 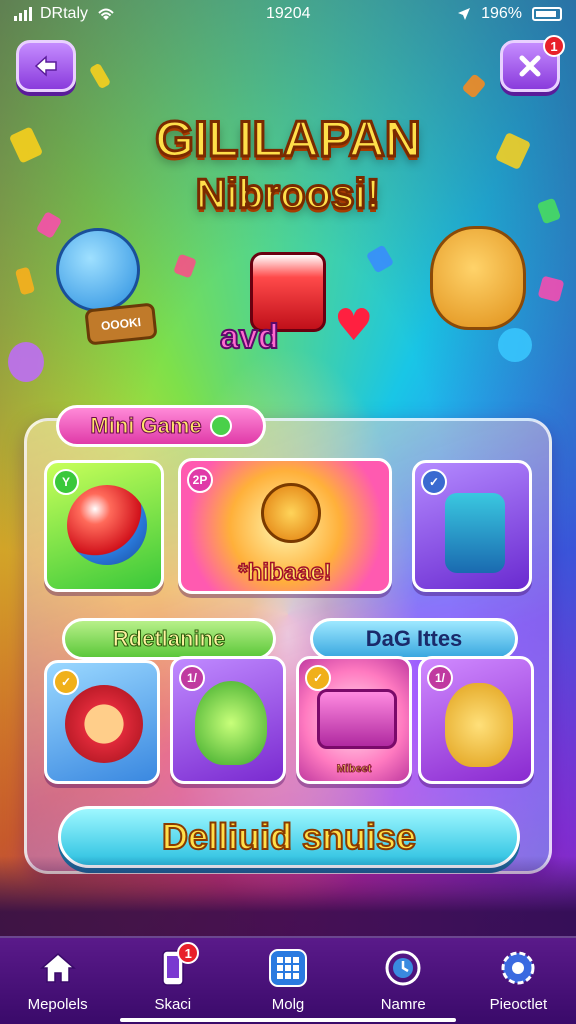 I want to click on close-button: 1, so click(x=532, y=63).